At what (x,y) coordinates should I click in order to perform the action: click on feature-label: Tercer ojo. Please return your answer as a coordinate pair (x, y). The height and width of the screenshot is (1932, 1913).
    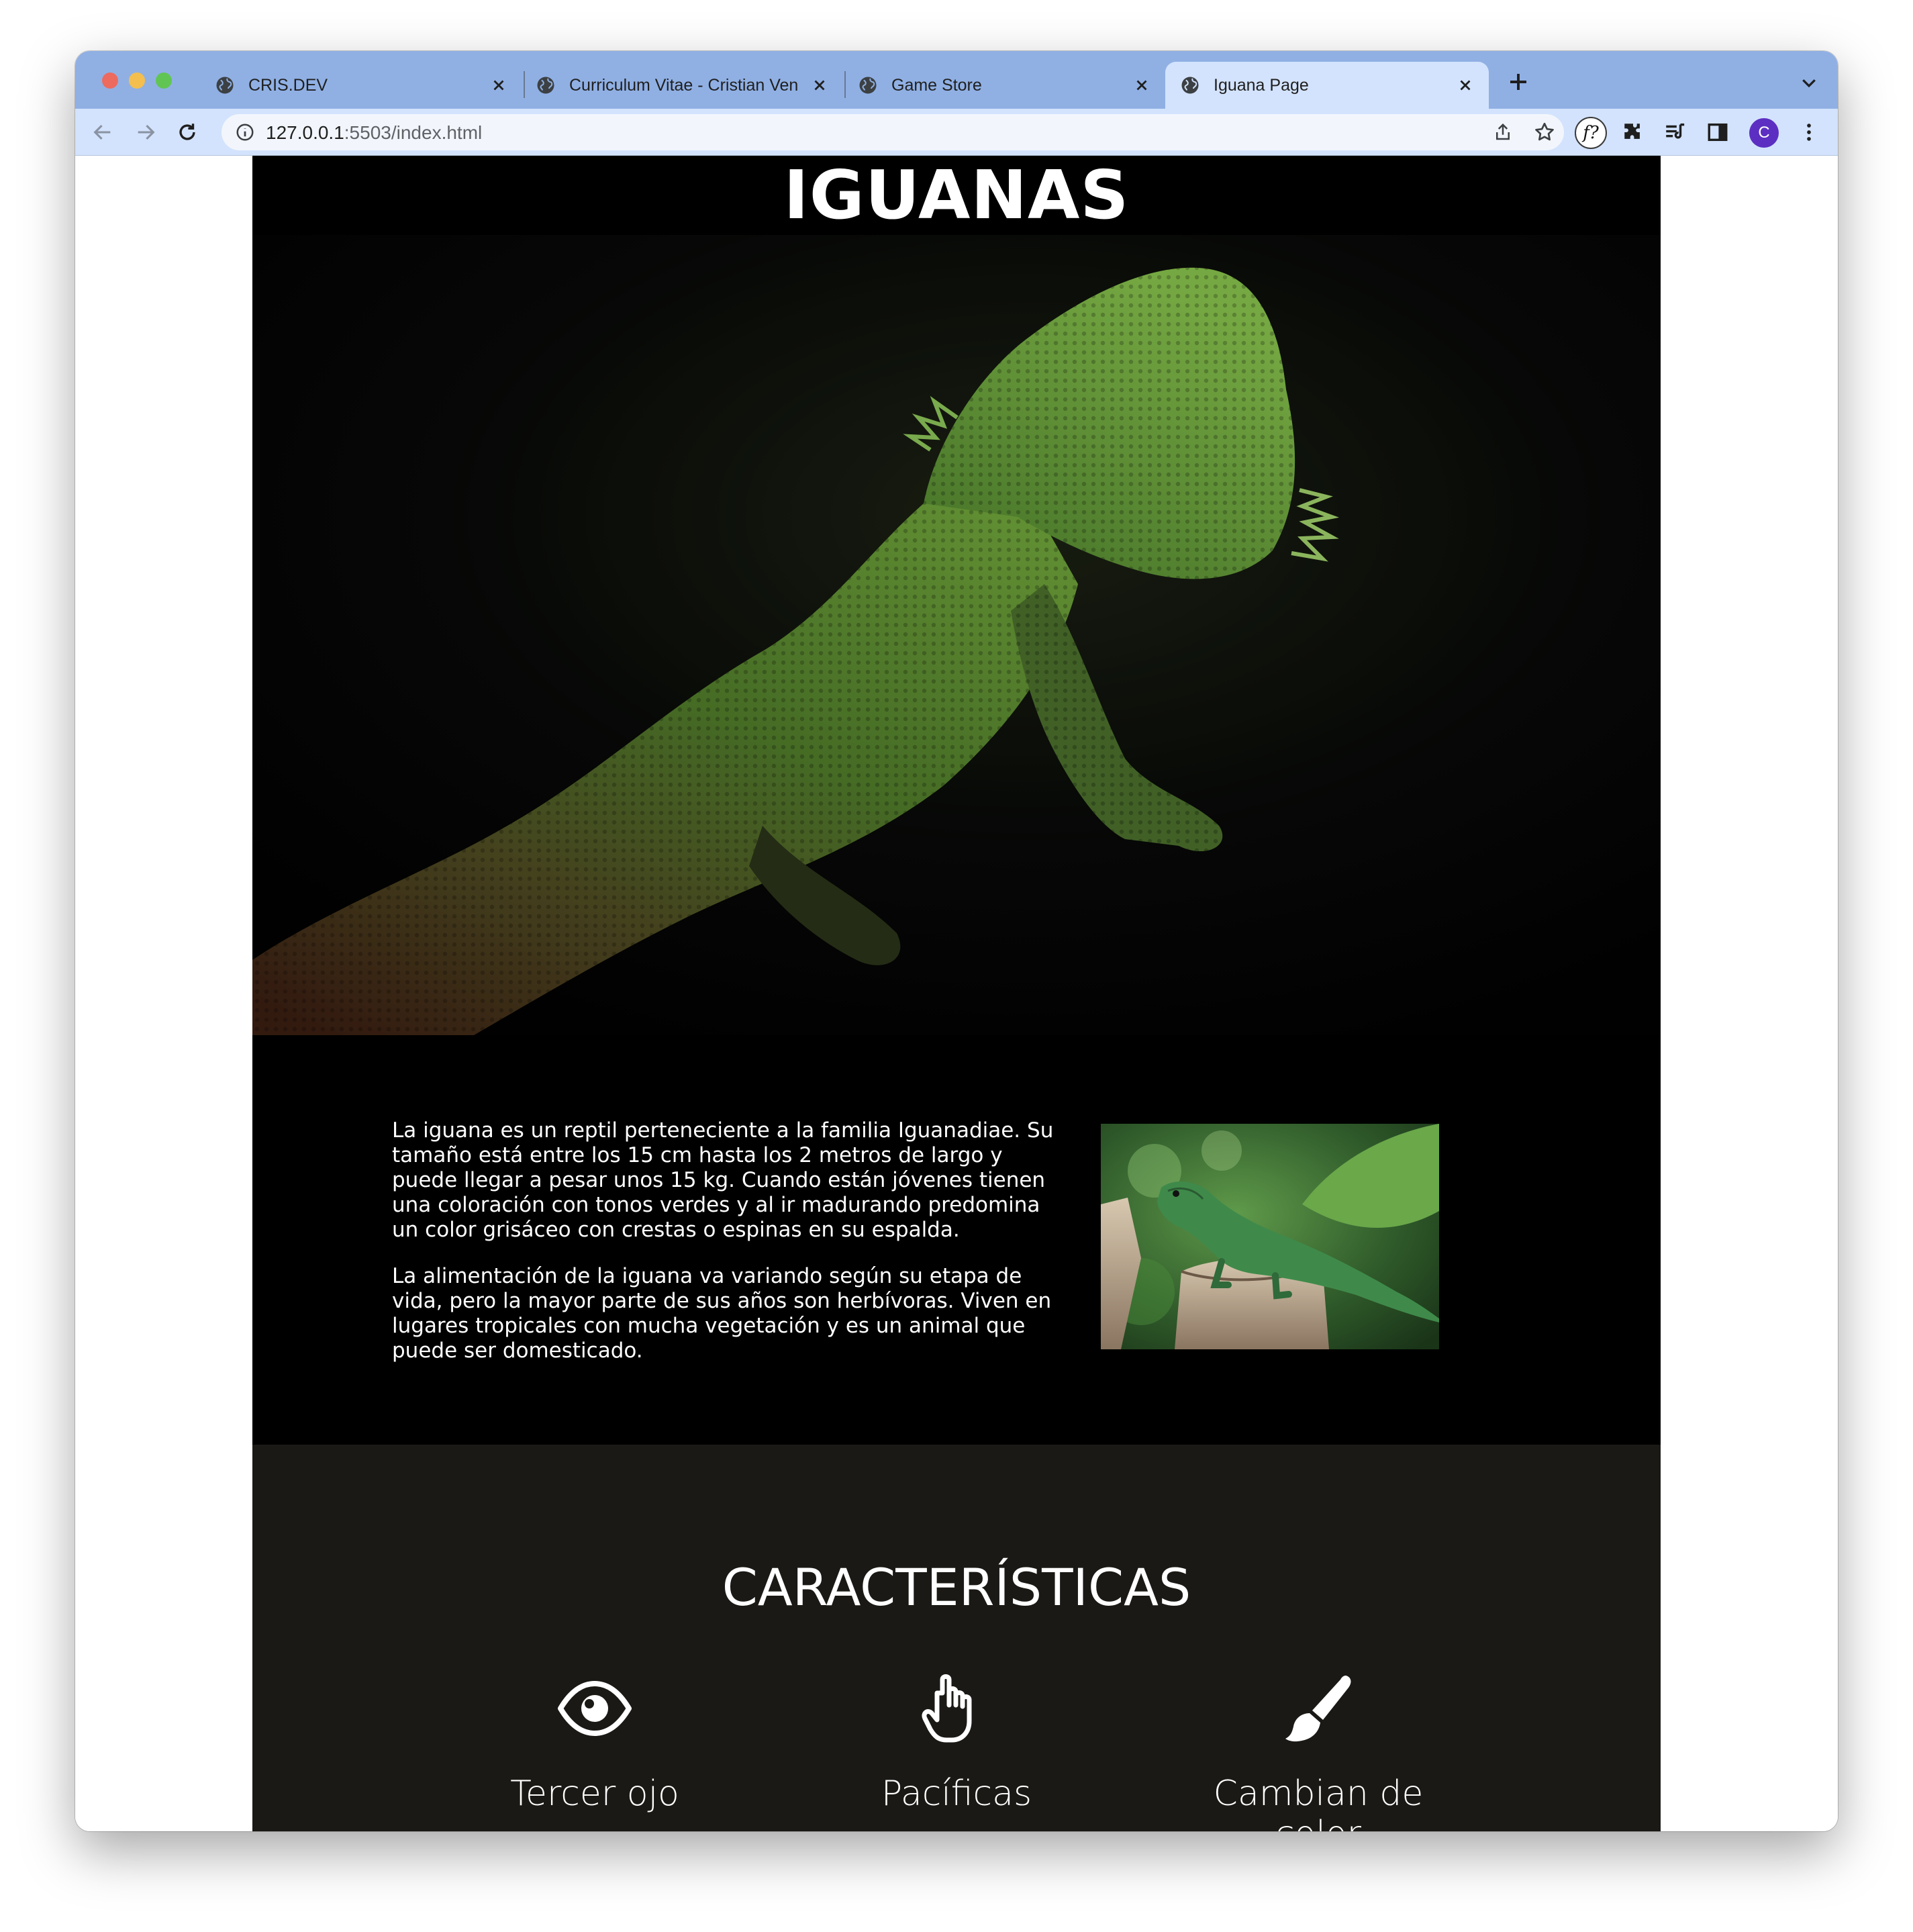
    Looking at the image, I should click on (594, 1794).